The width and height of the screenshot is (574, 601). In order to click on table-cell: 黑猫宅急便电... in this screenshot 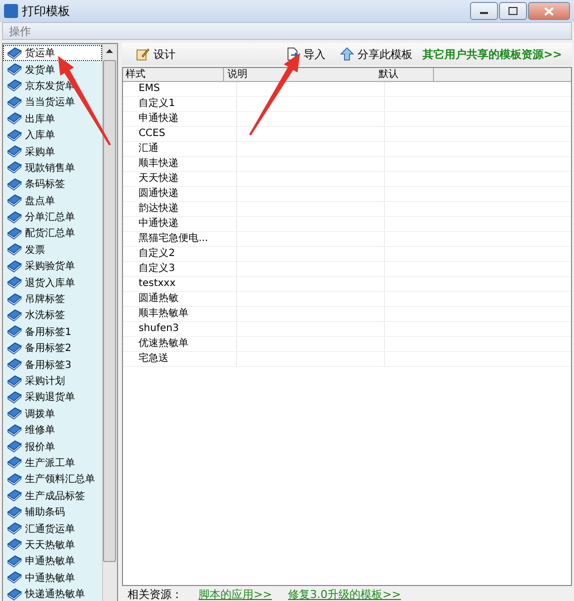, I will do `click(179, 239)`.